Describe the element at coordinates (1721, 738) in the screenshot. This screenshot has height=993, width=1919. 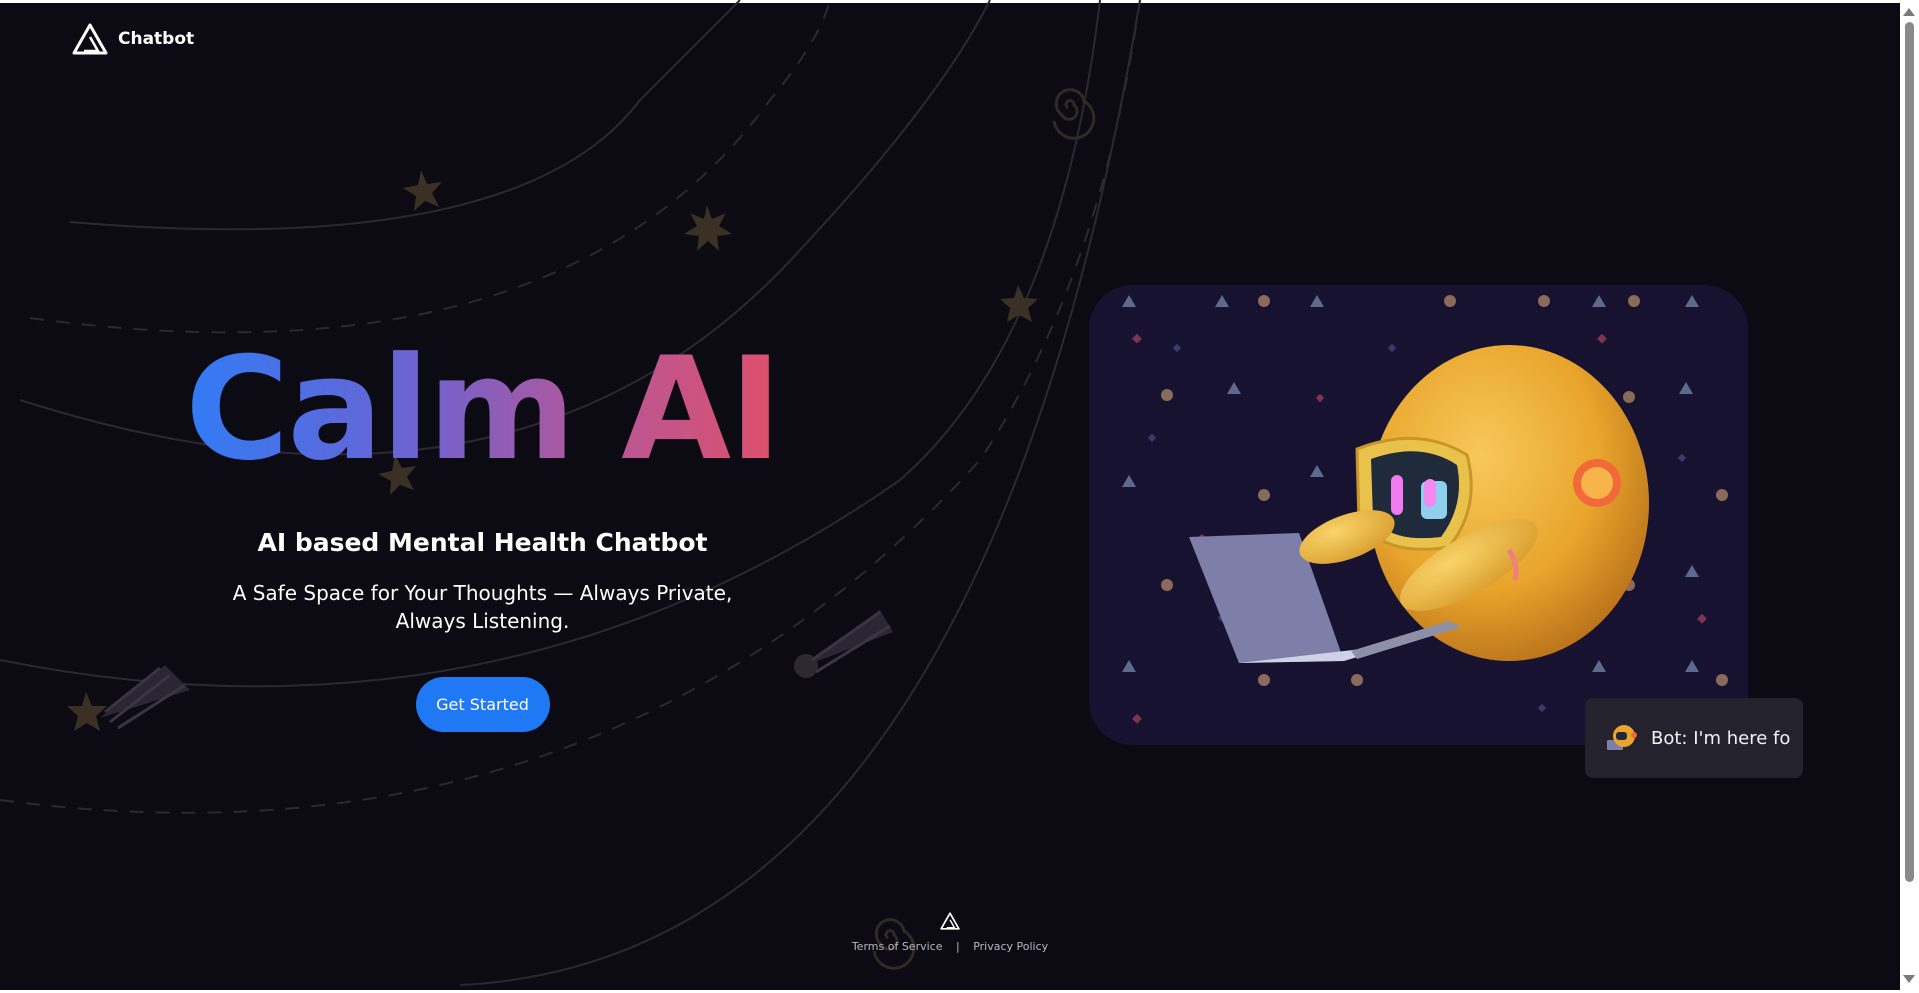
I see `chat-preview-text: Bot: I'm here fo` at that location.